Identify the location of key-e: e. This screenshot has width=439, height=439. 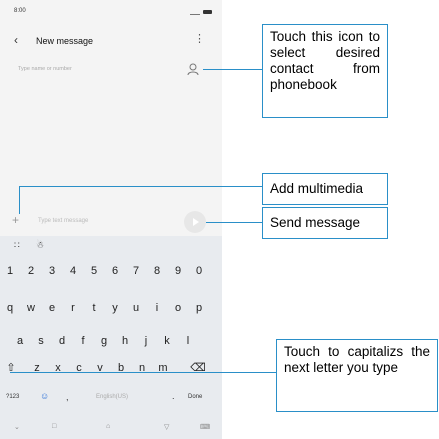
(52, 308).